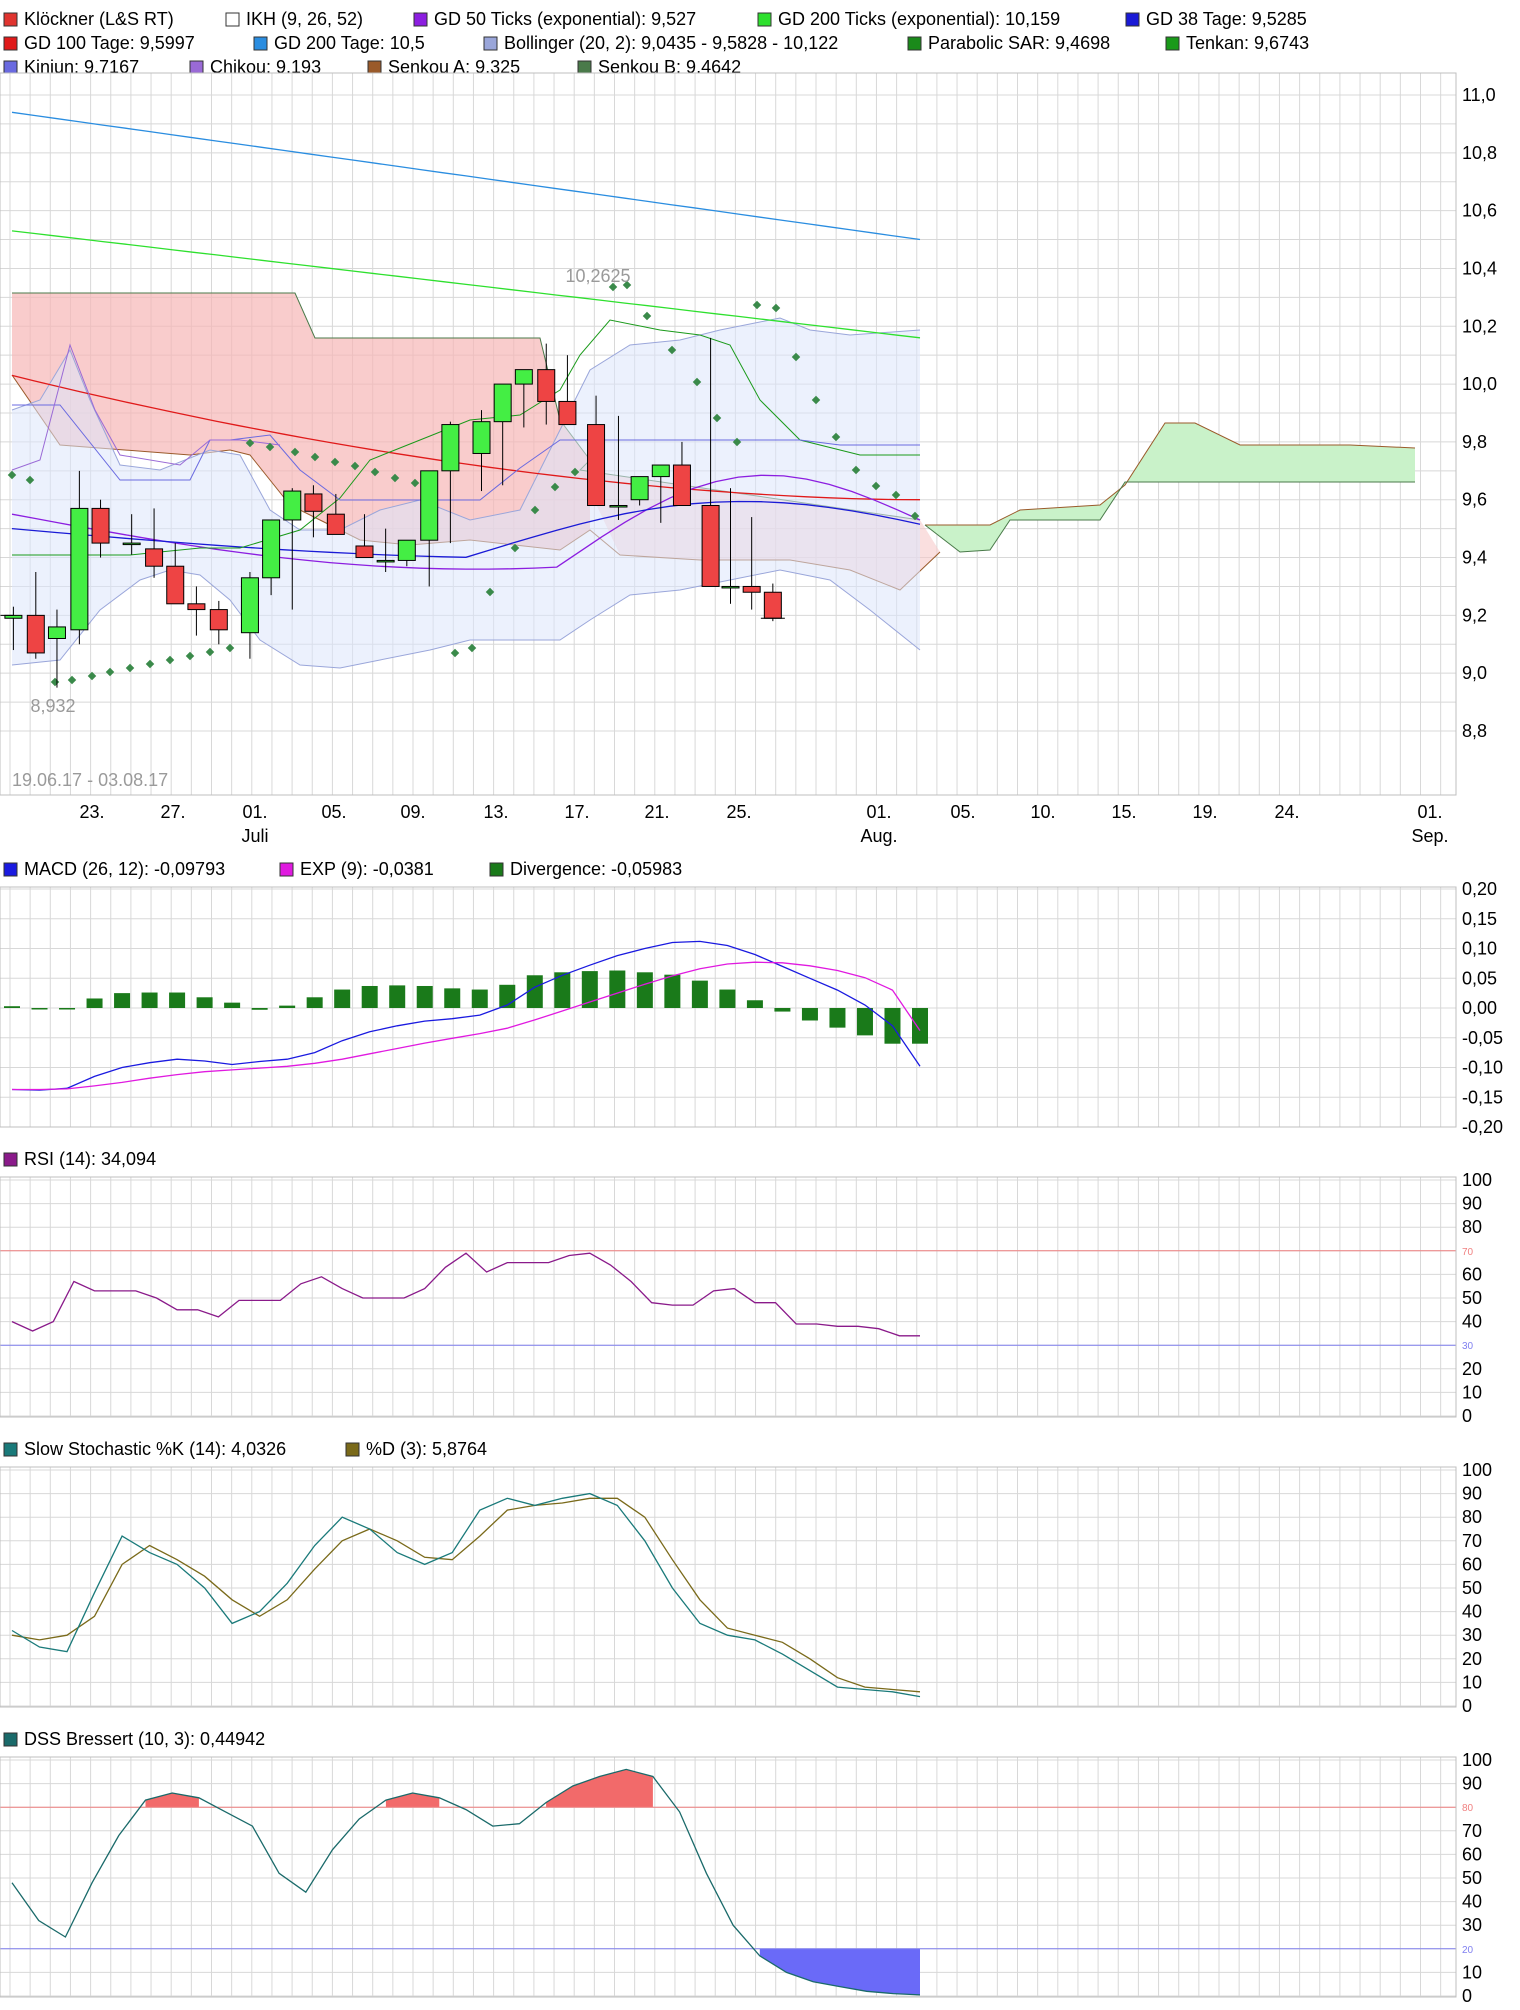 The image size is (1520, 2010). Describe the element at coordinates (1286, 812) in the screenshot. I see `date-tick-label: 24.` at that location.